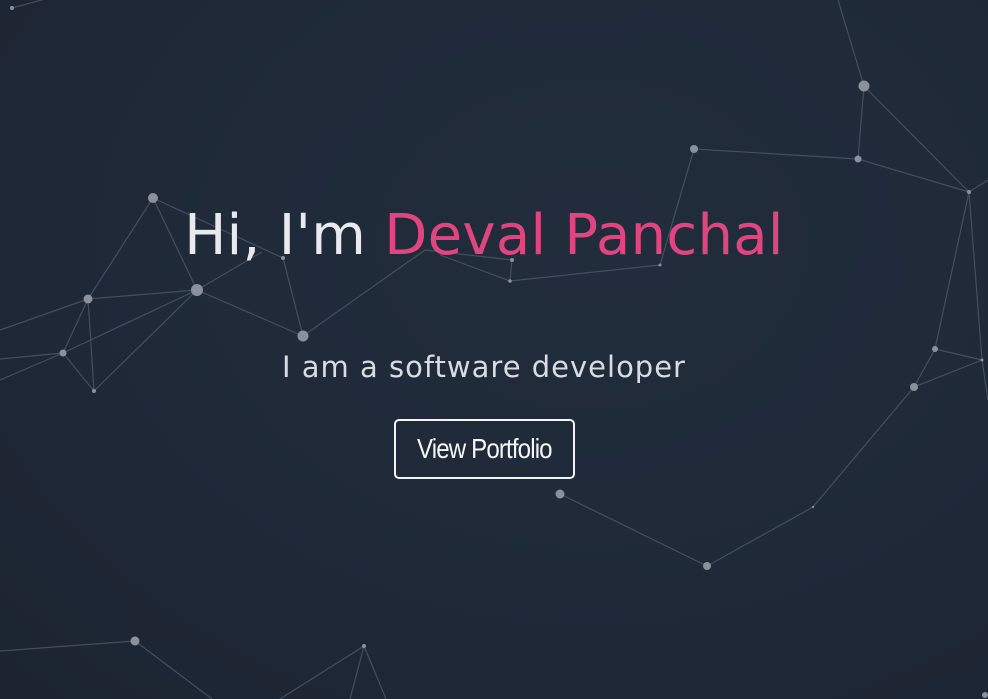 The image size is (988, 699). I want to click on hero-greeting: Hi, I'm, so click(275, 235).